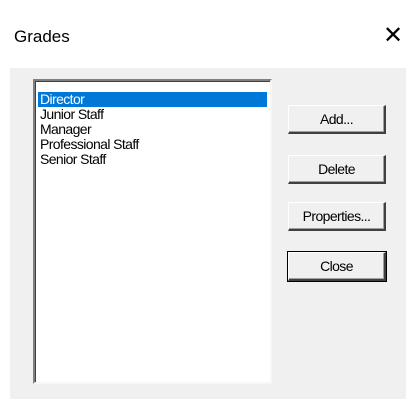 The image size is (406, 399). What do you see at coordinates (394, 35) in the screenshot?
I see `close-window-icon: ✕` at bounding box center [394, 35].